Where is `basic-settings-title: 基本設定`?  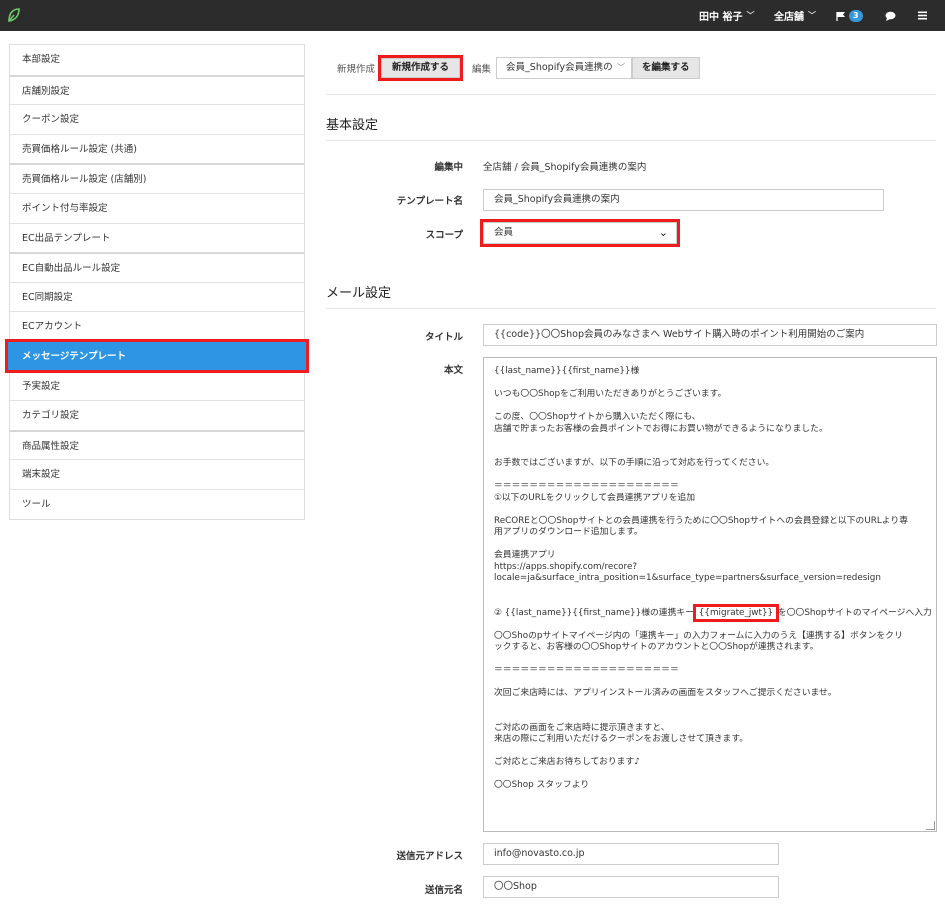 basic-settings-title: 基本設定 is located at coordinates (352, 125).